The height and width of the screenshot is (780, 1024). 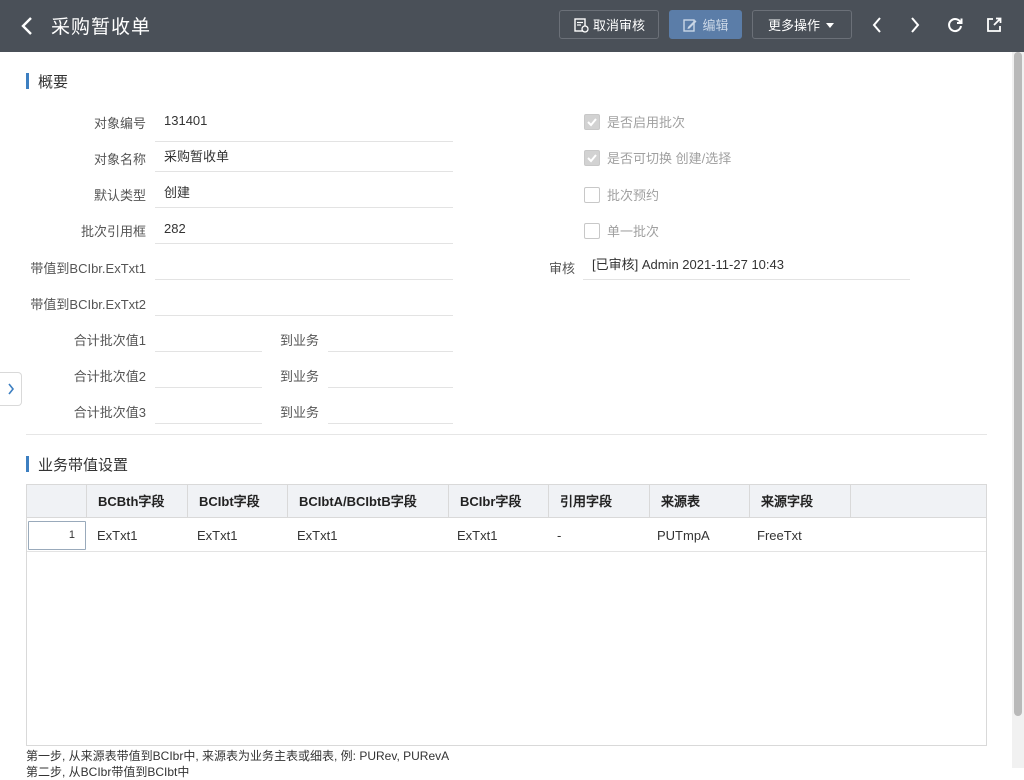 I want to click on sum1-to-business-field, so click(x=390, y=334).